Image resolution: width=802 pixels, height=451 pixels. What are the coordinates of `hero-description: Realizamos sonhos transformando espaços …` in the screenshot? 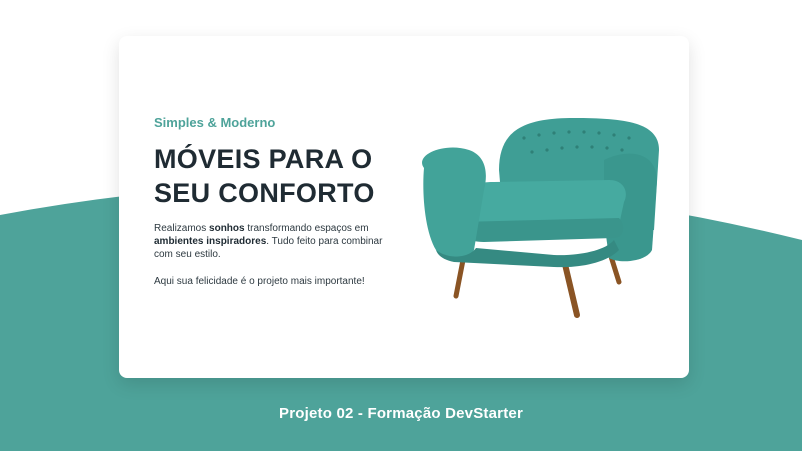 It's located at (279, 241).